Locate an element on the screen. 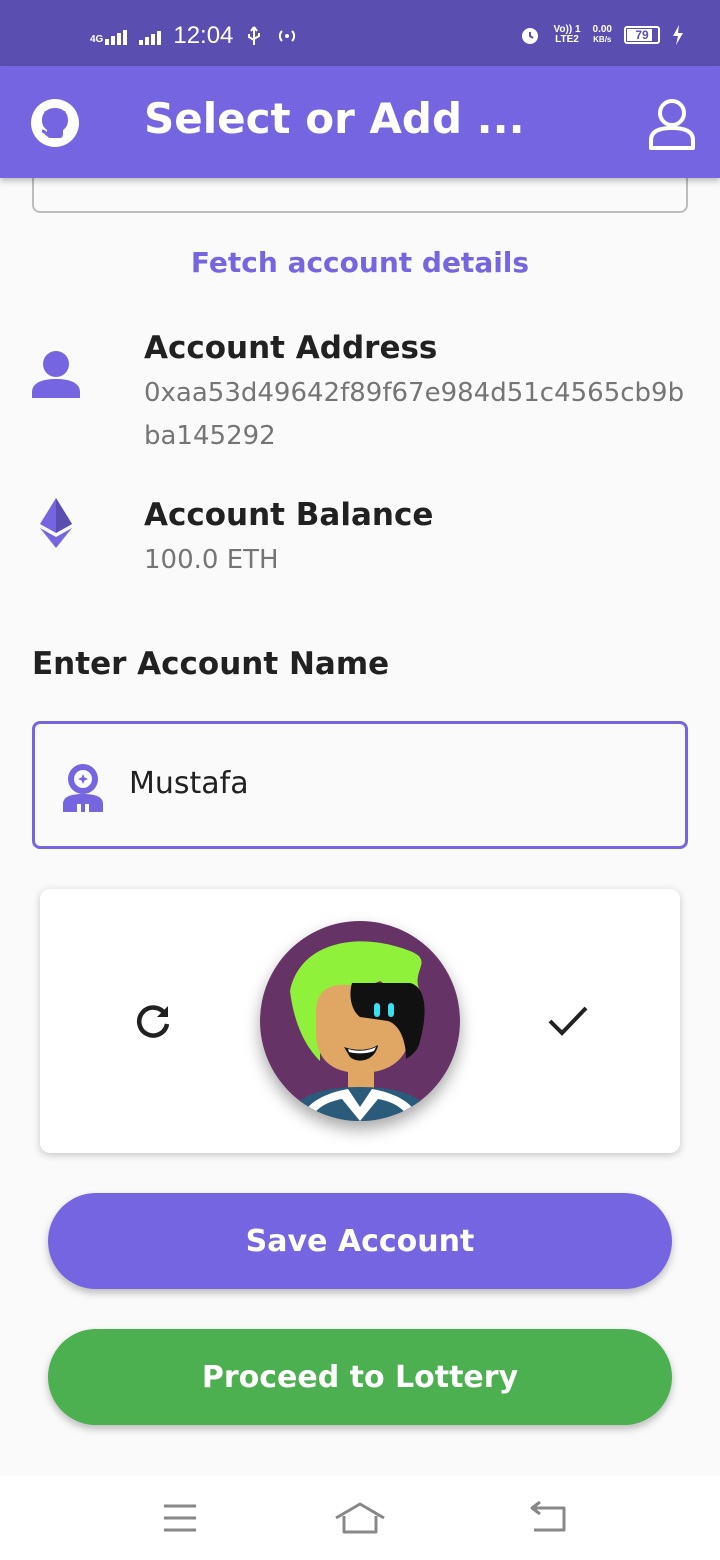 The width and height of the screenshot is (720, 1560). back-icon is located at coordinates (548, 1518).